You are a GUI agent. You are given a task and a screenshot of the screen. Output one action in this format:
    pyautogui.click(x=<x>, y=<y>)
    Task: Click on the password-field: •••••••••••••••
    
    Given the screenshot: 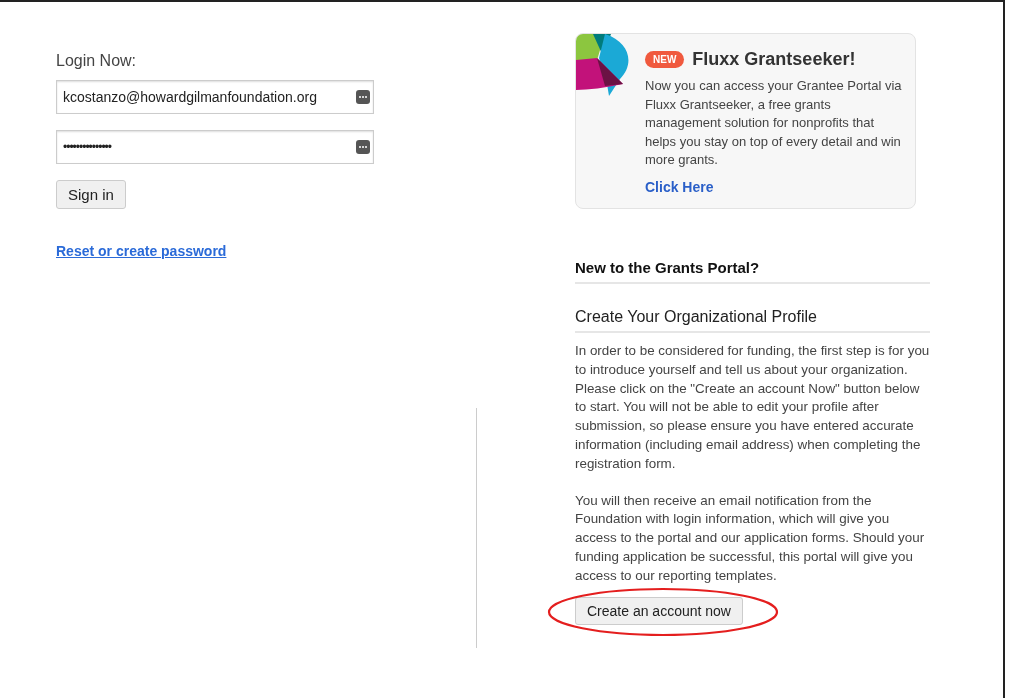 What is the action you would take?
    pyautogui.click(x=215, y=147)
    